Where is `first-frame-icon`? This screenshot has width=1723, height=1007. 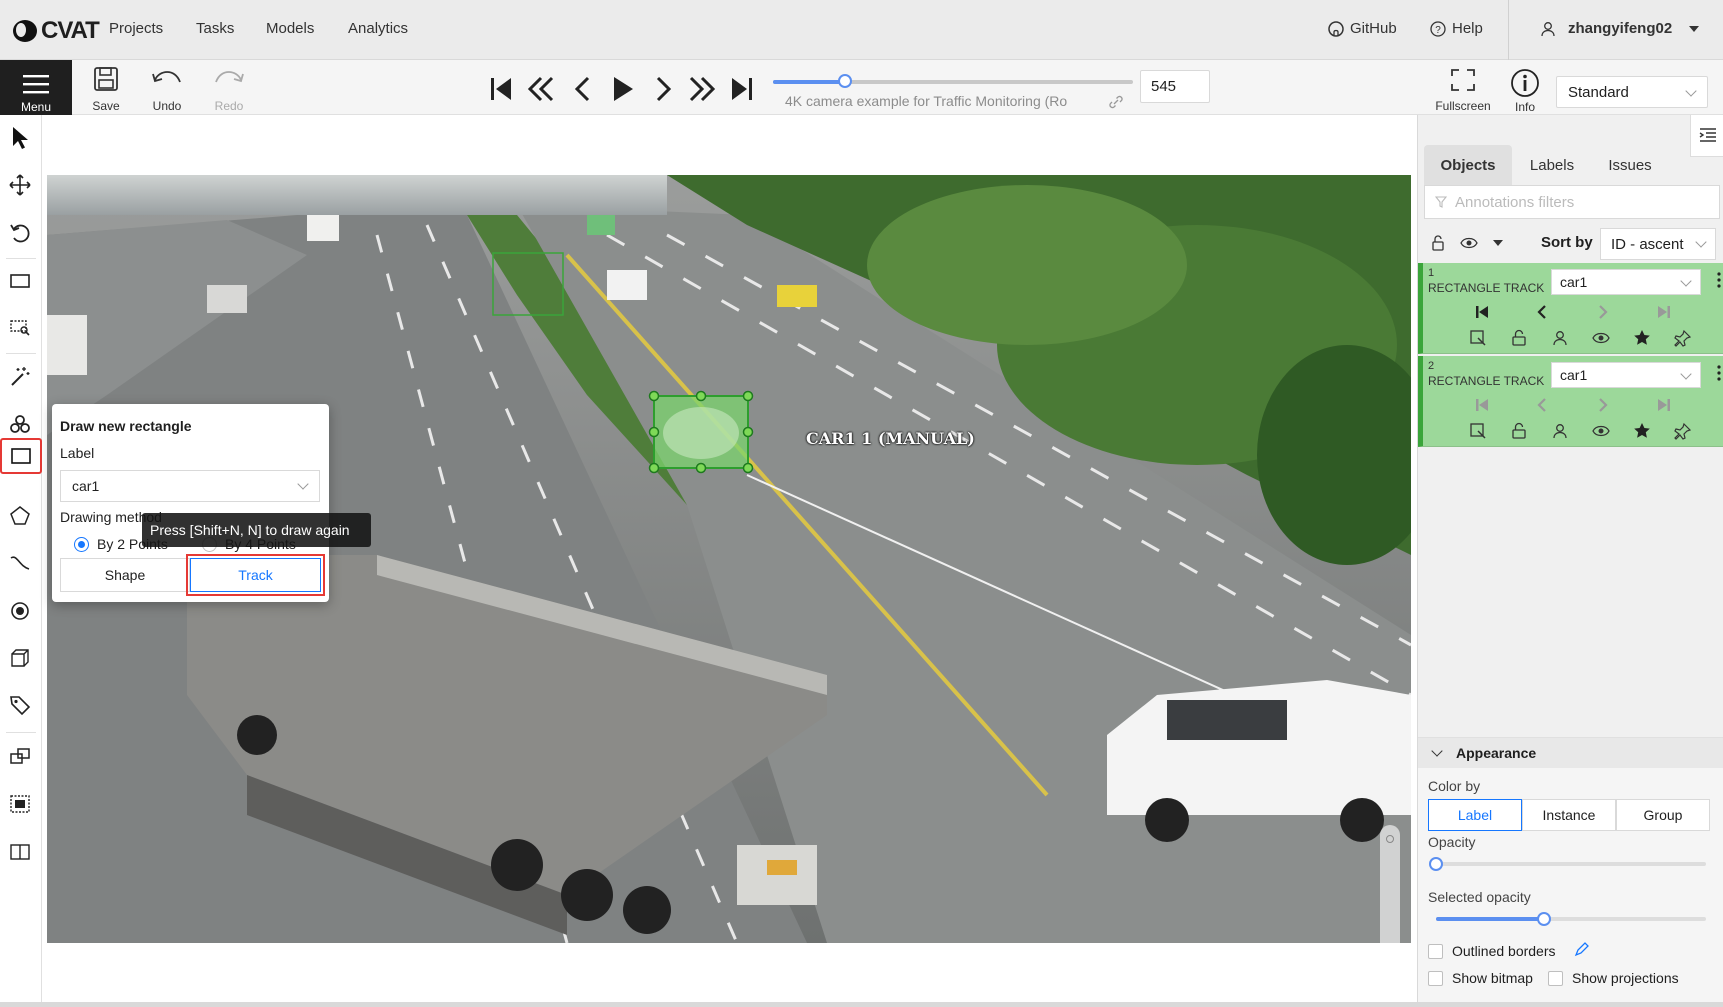 first-frame-icon is located at coordinates (501, 89).